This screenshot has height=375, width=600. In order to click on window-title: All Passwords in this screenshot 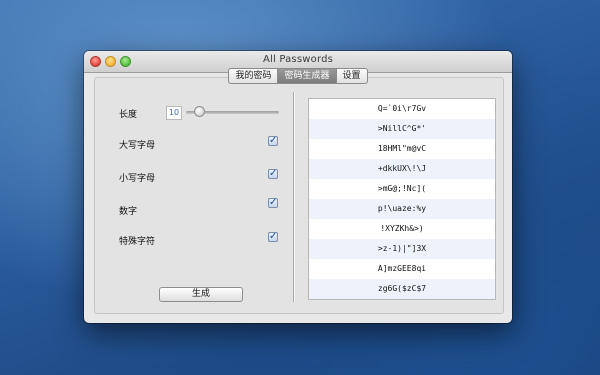, I will do `click(298, 59)`.